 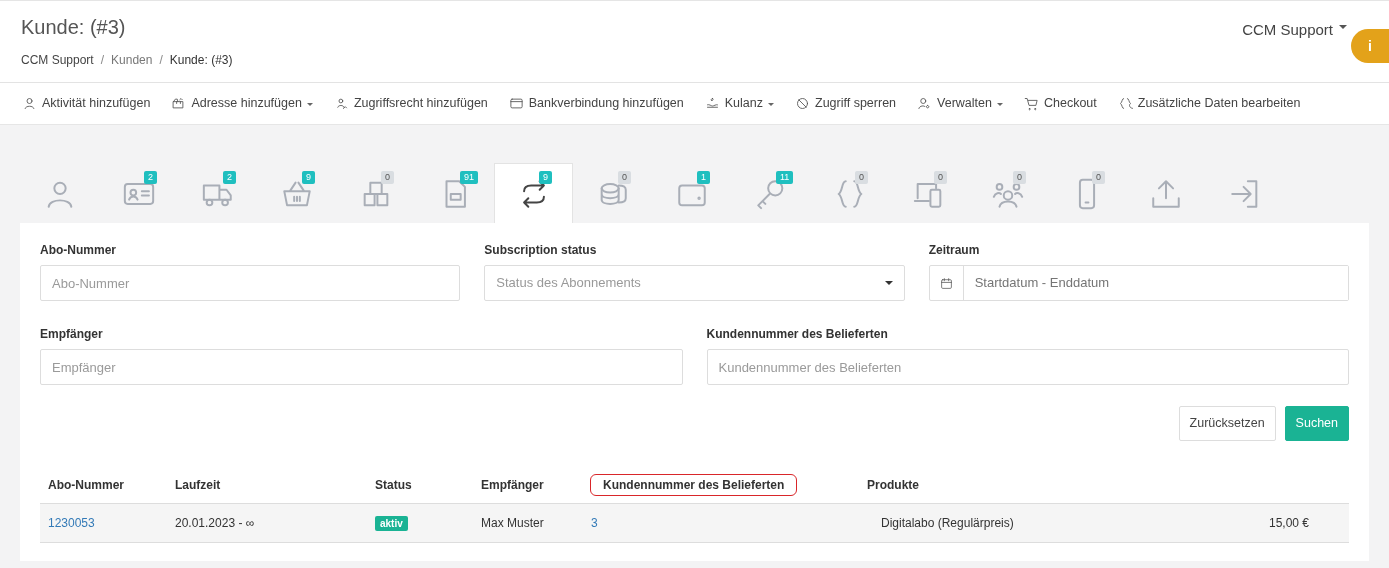 What do you see at coordinates (410, 103) in the screenshot?
I see `toolbar-button: Zugriffsrecht hinzufügen` at bounding box center [410, 103].